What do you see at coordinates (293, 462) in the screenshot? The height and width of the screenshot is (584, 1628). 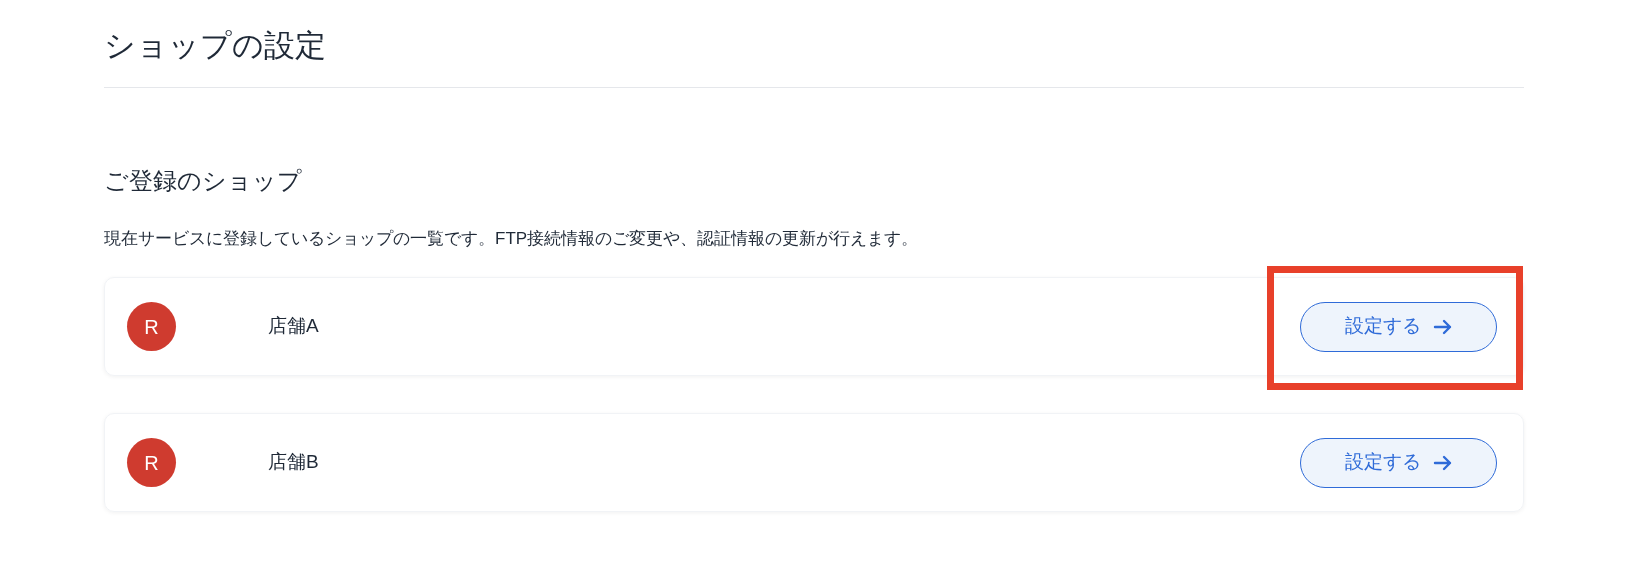 I see `shop-name: 店舗B` at bounding box center [293, 462].